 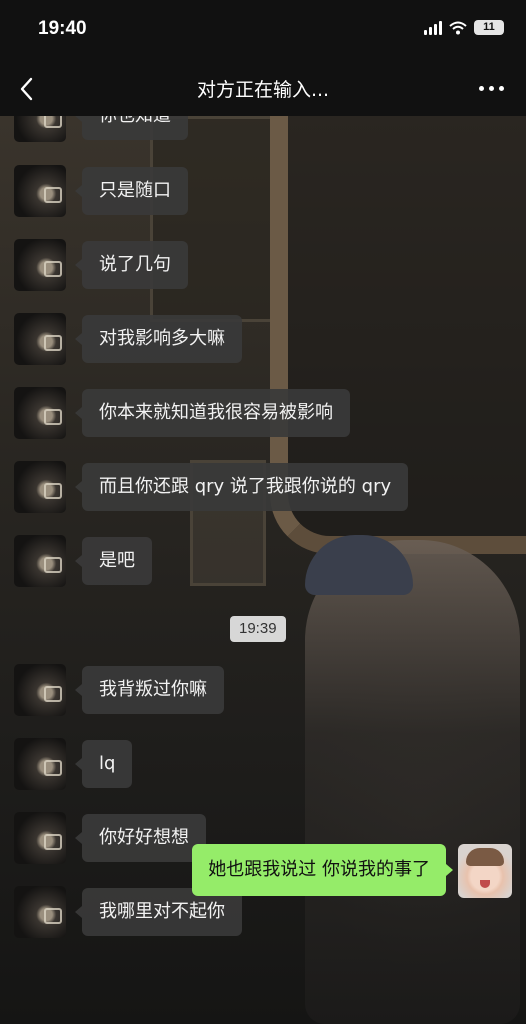 I want to click on message-bubble: 而且你还跟 qry 说了我跟你说的 qry, so click(x=241, y=487).